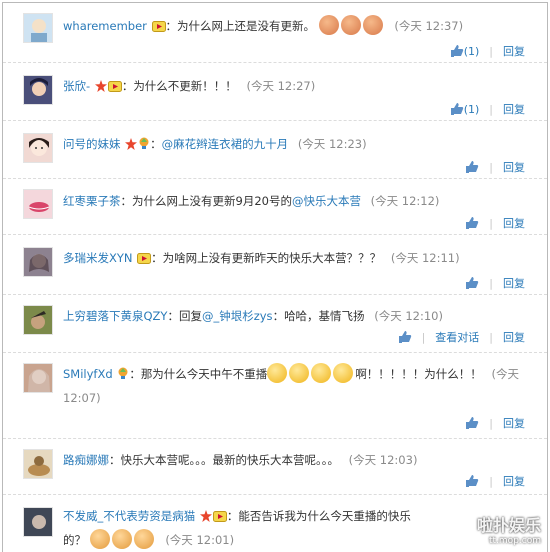  What do you see at coordinates (92, 201) in the screenshot?
I see `username: 红枣栗子茶` at bounding box center [92, 201].